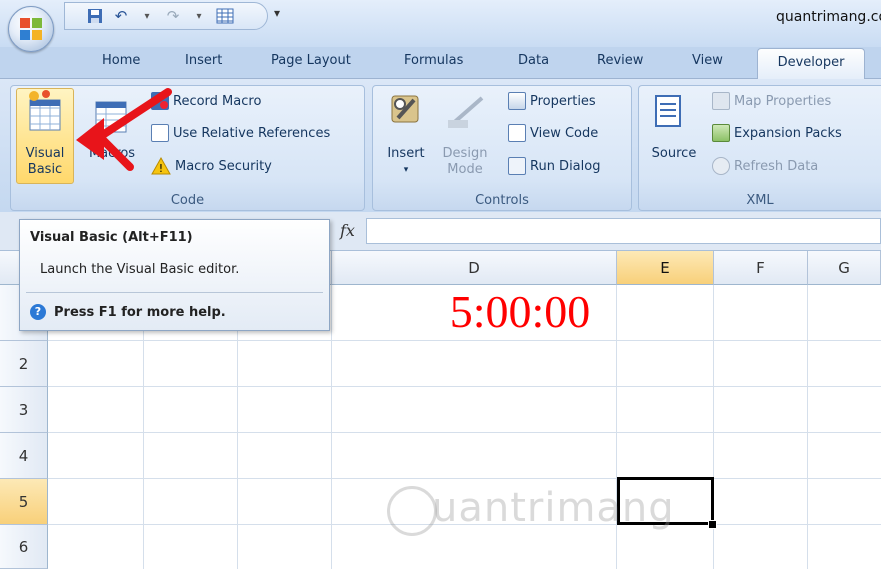 The image size is (881, 569). Describe the element at coordinates (24, 410) in the screenshot. I see `row-header-3: 3` at that location.